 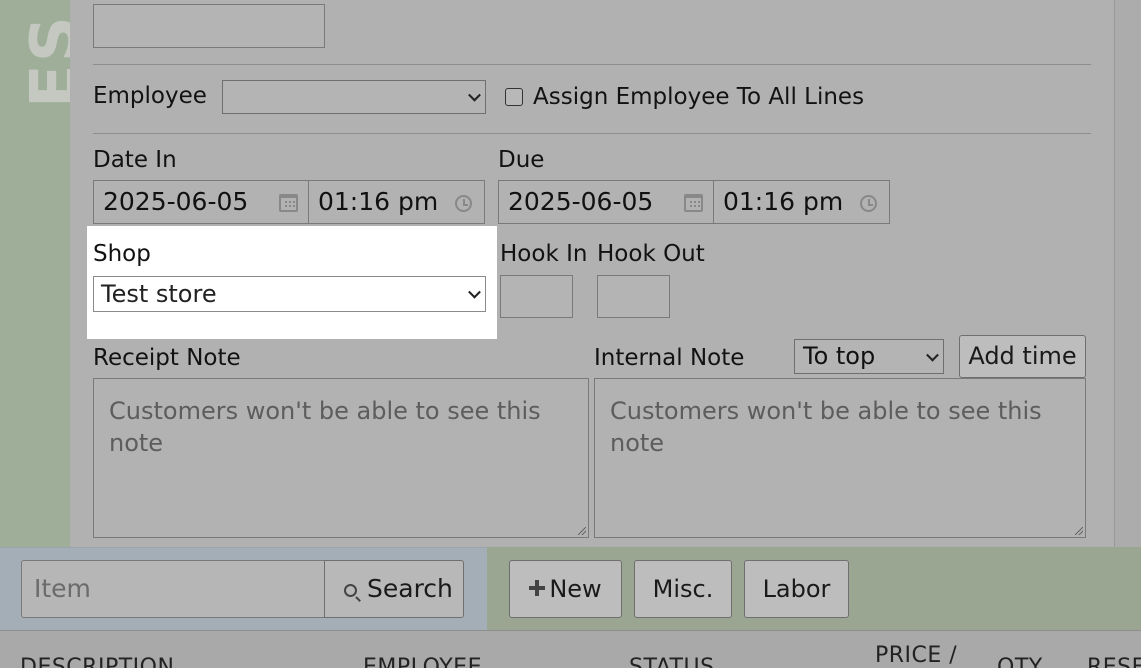 I want to click on due-label: Due, so click(x=521, y=160).